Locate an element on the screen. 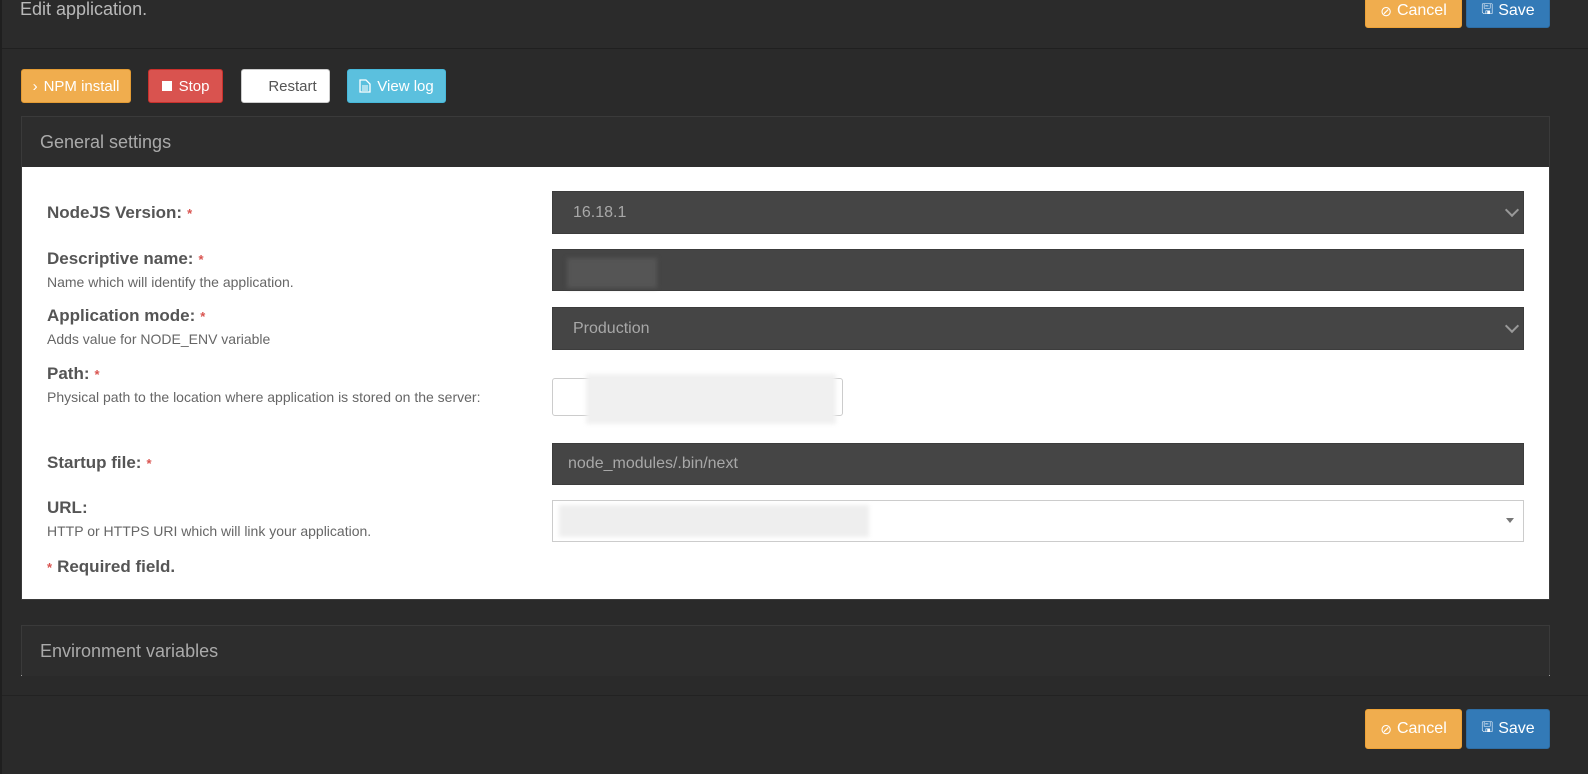 Image resolution: width=1588 pixels, height=774 pixels. stop-button: Stop is located at coordinates (185, 86).